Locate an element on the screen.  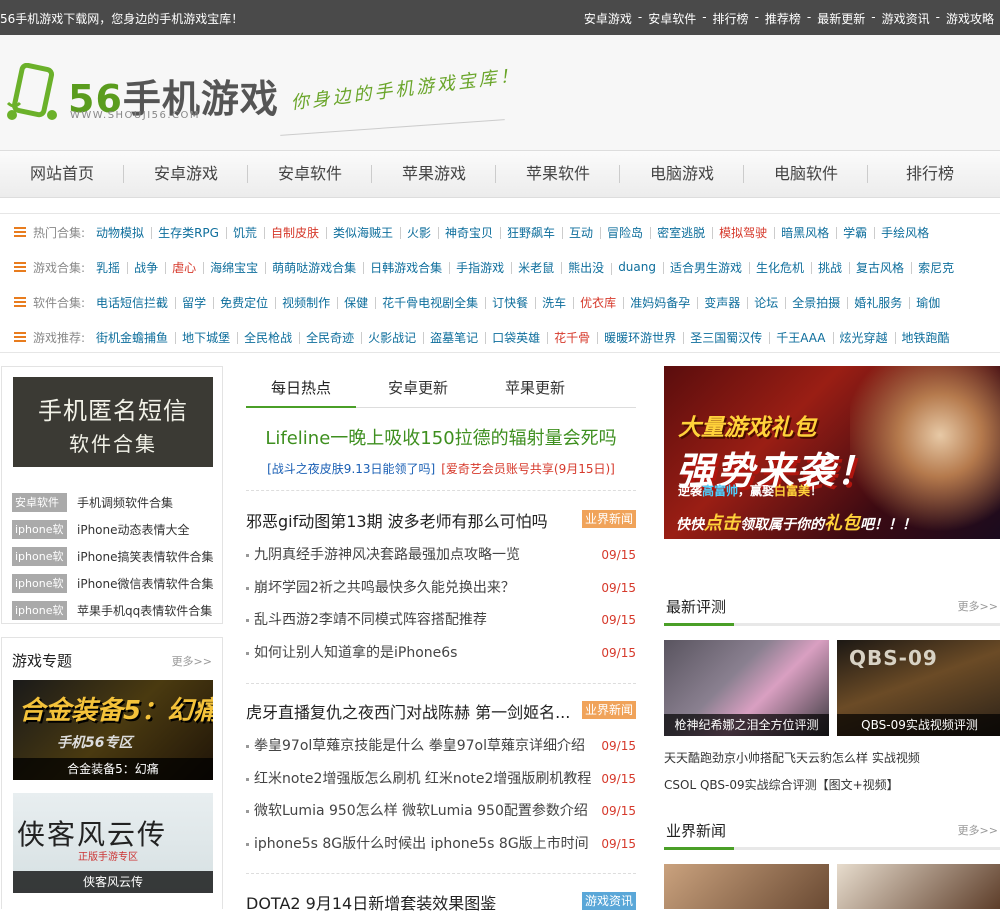
more-link: 更多>> is located at coordinates (978, 606).